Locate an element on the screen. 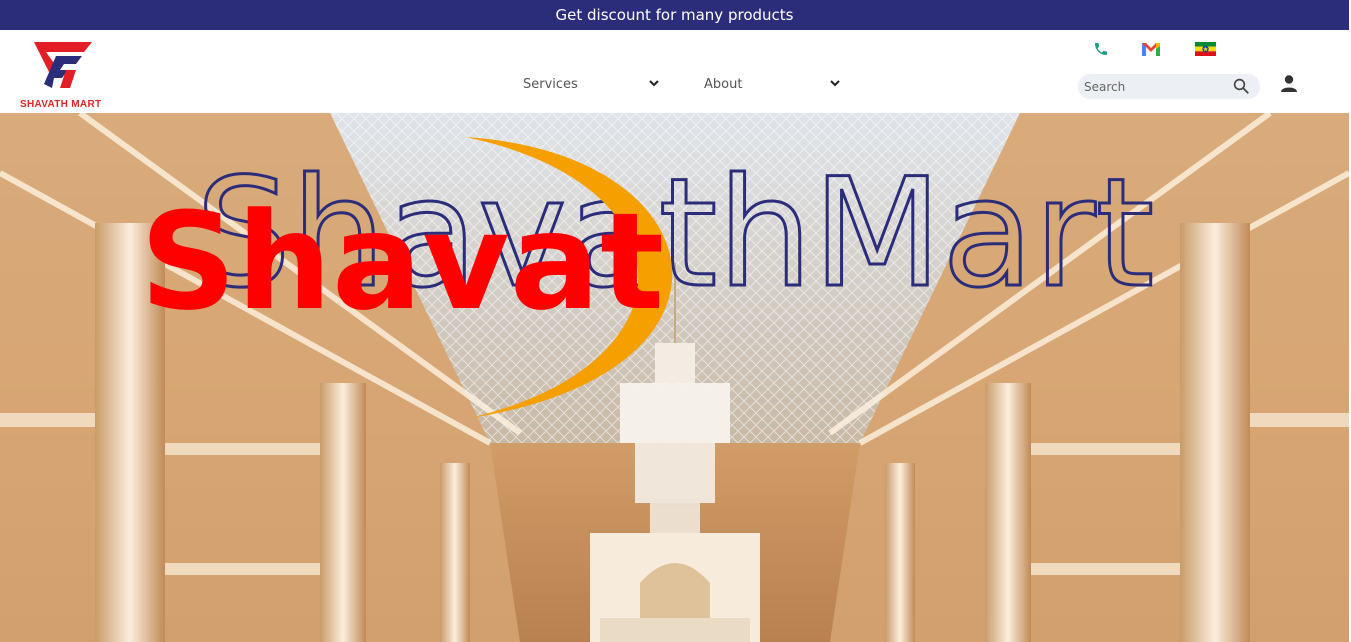 The image size is (1351, 642). promo-text: Get discount for many products is located at coordinates (674, 15).